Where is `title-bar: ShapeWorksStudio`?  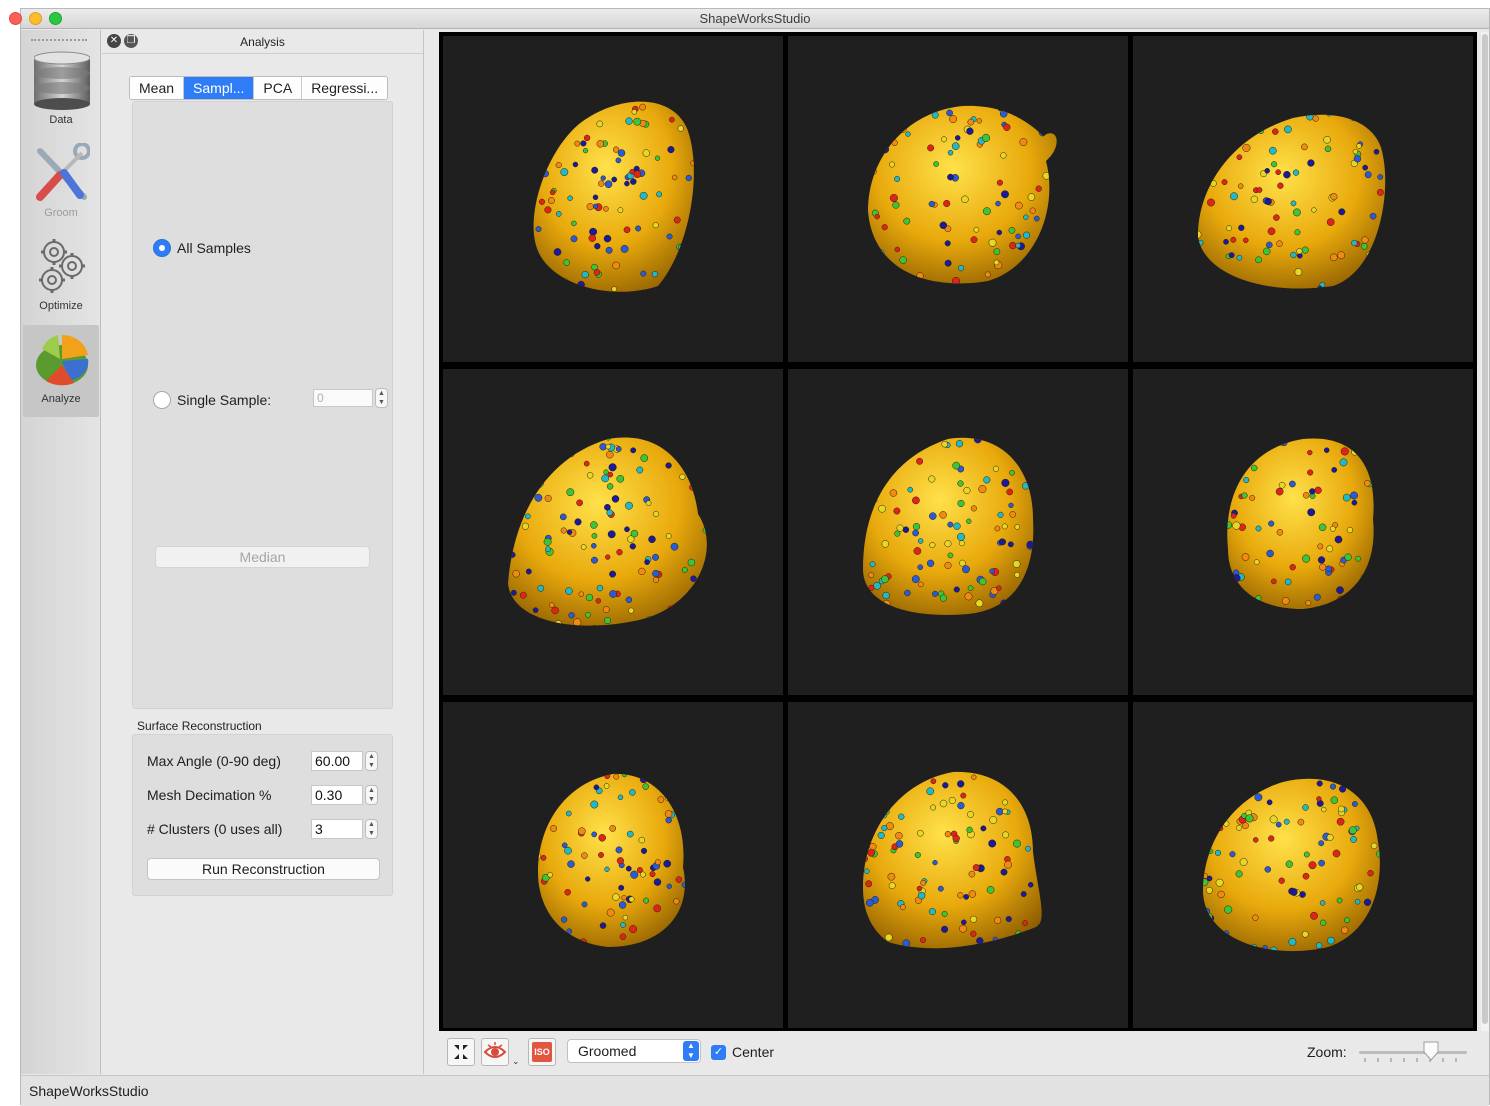
title-bar: ShapeWorksStudio is located at coordinates (749, 19).